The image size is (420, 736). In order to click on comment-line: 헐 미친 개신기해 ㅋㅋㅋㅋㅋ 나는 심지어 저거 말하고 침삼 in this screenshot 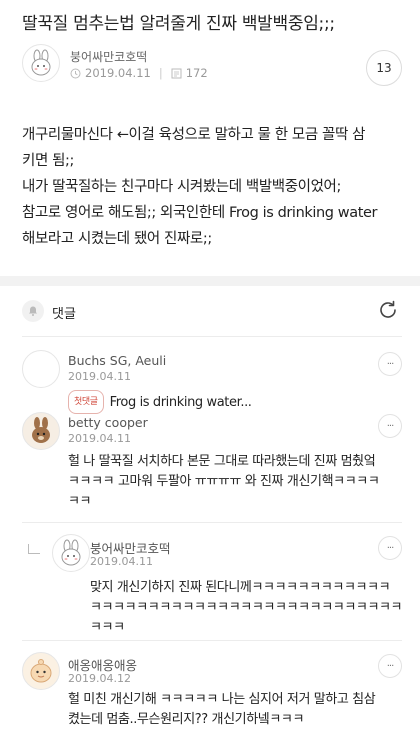, I will do `click(222, 699)`.